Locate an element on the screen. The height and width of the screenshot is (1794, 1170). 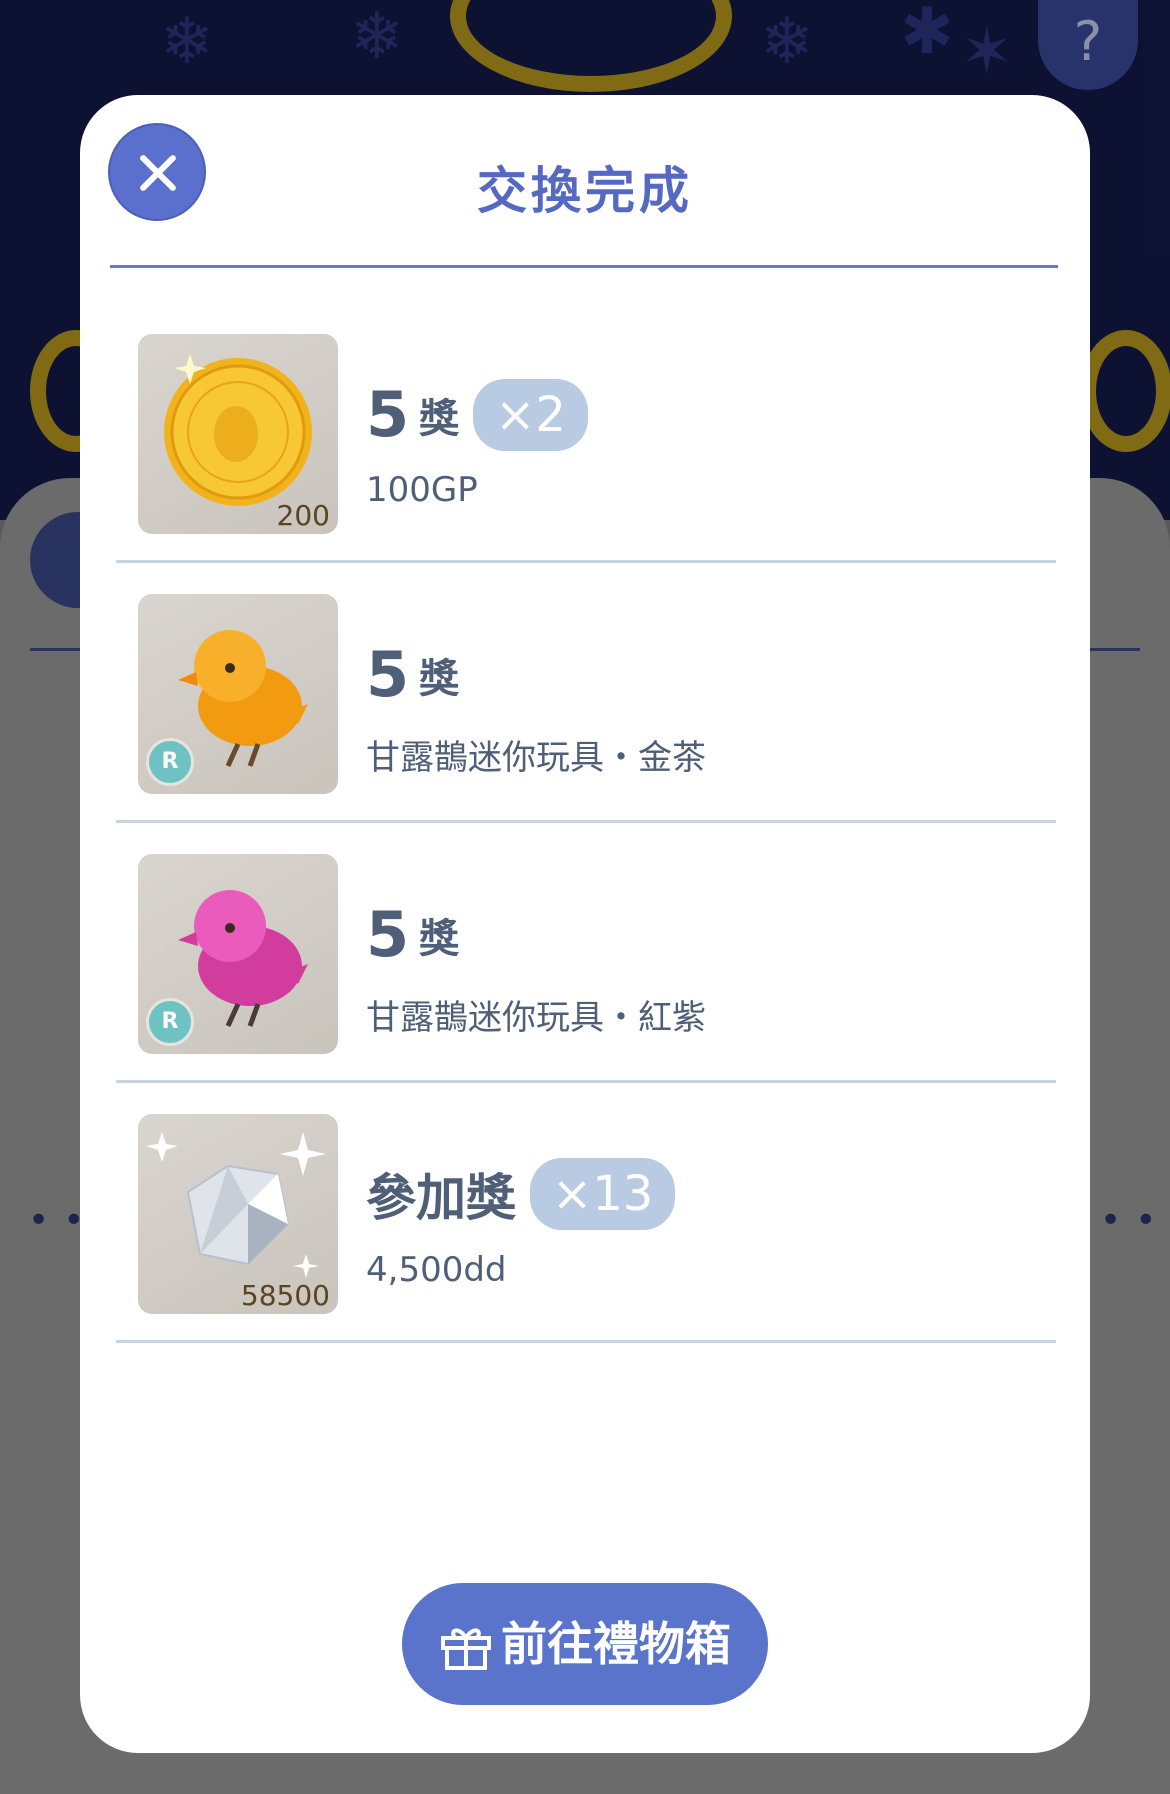
quantity-label: 200 is located at coordinates (303, 515).